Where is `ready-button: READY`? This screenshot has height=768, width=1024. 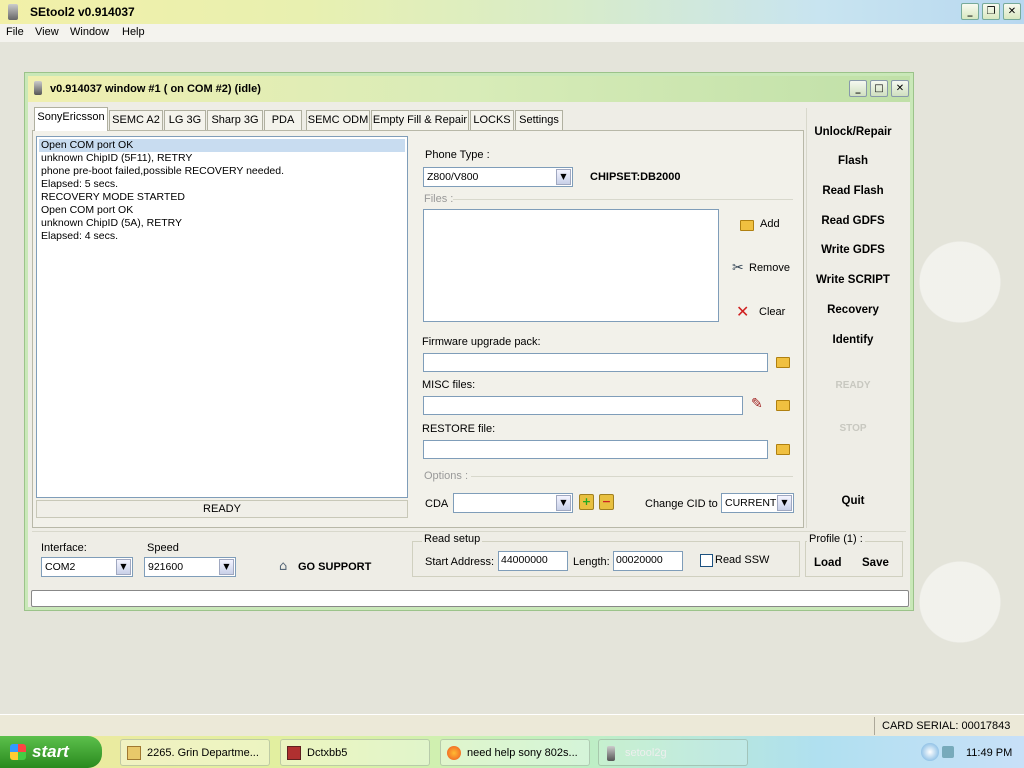
ready-button: READY is located at coordinates (853, 385).